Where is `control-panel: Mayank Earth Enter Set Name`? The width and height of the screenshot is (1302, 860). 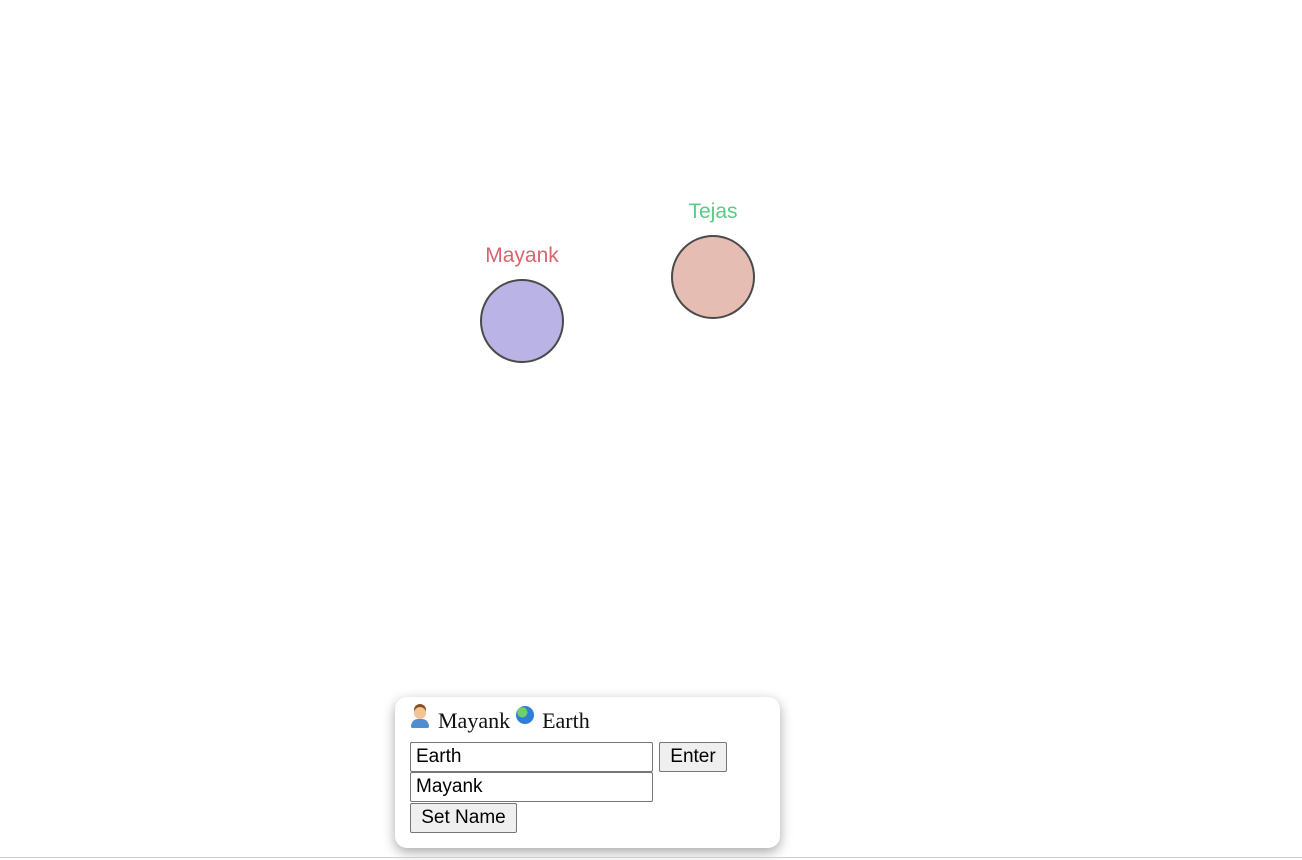 control-panel: Mayank Earth Enter Set Name is located at coordinates (587, 772).